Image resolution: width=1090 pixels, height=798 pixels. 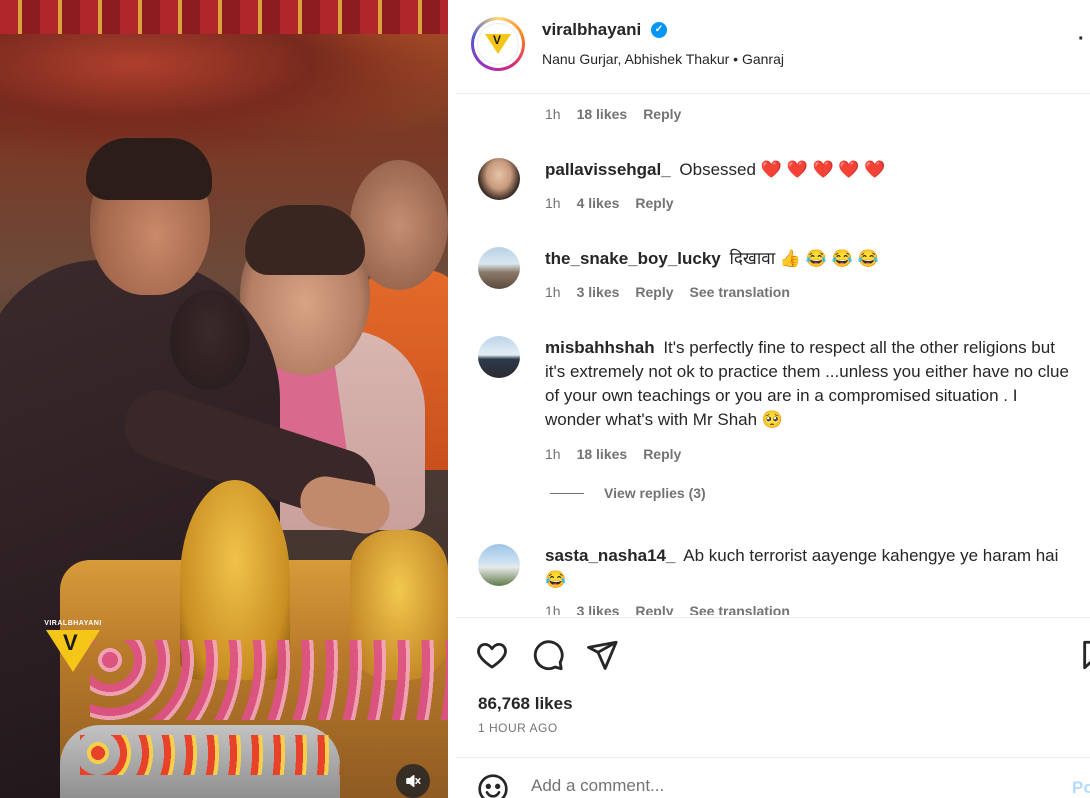 What do you see at coordinates (633, 258) in the screenshot?
I see `commenter-username: the_snake_boy_lucky` at bounding box center [633, 258].